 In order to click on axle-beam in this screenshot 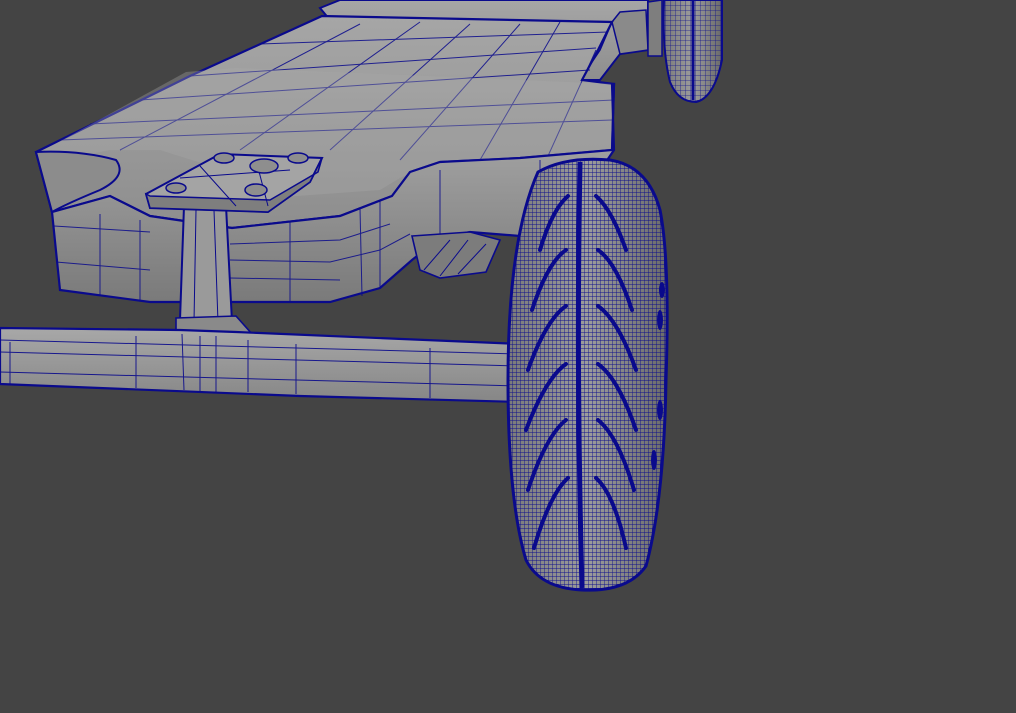, I will do `click(261, 365)`.